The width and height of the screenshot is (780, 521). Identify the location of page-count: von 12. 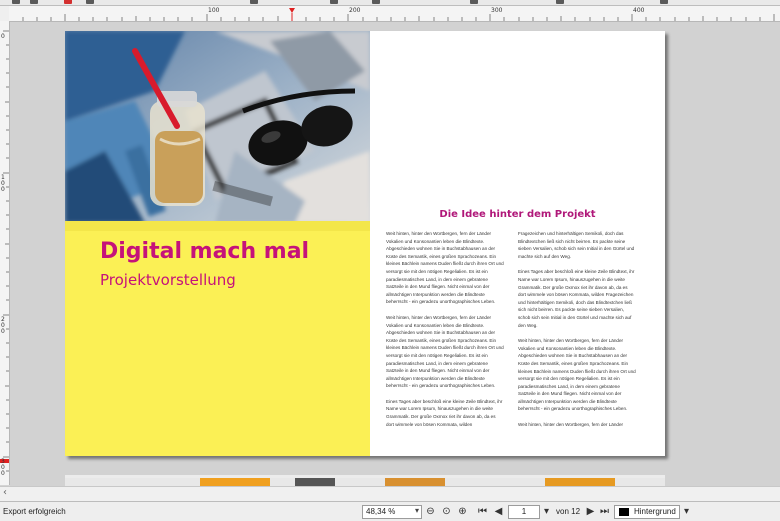
(568, 511).